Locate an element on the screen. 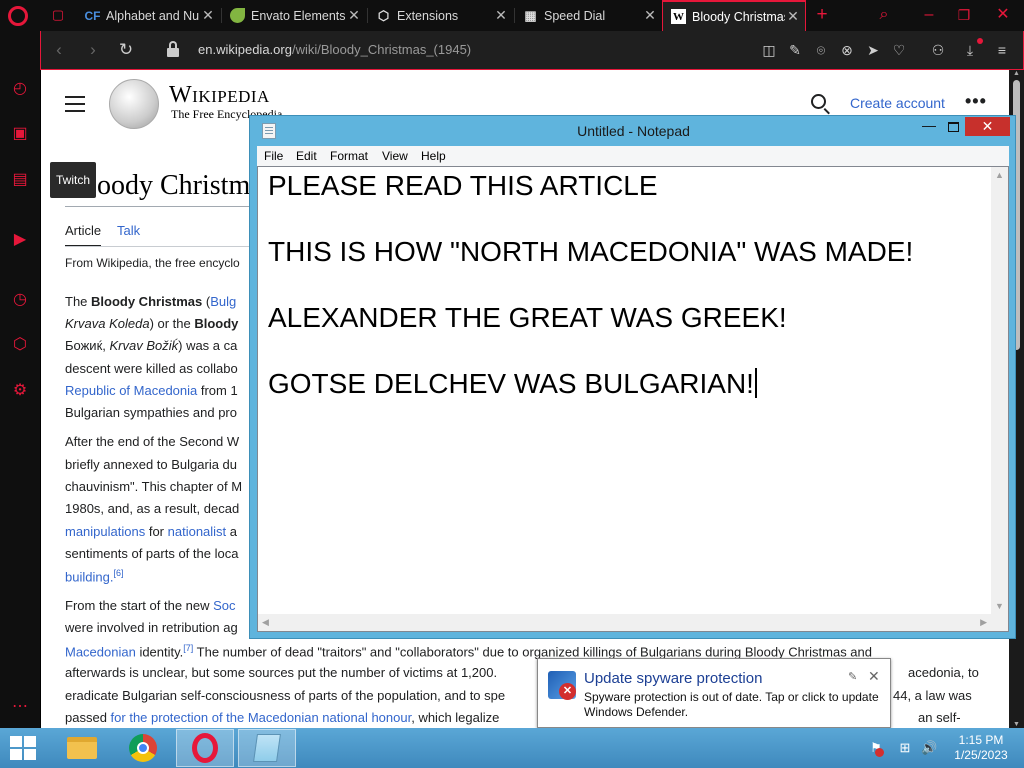 Image resolution: width=1024 pixels, height=768 pixels. more-dots-icon: ⋯ is located at coordinates (20, 707).